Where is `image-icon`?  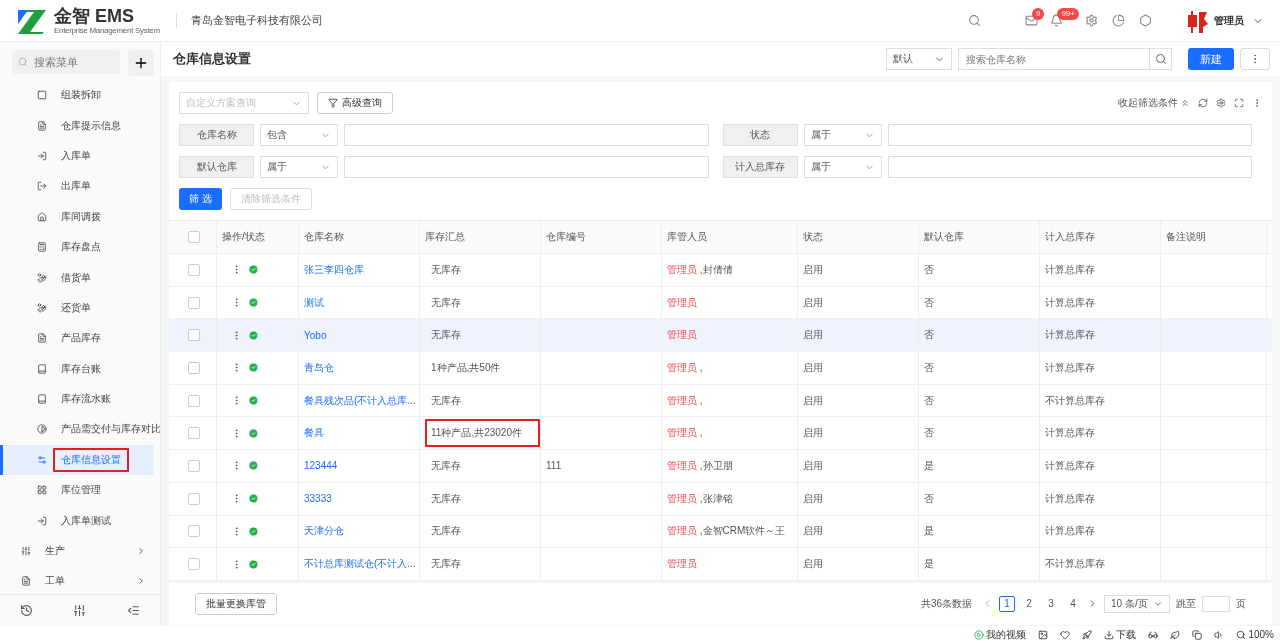 image-icon is located at coordinates (1043, 634).